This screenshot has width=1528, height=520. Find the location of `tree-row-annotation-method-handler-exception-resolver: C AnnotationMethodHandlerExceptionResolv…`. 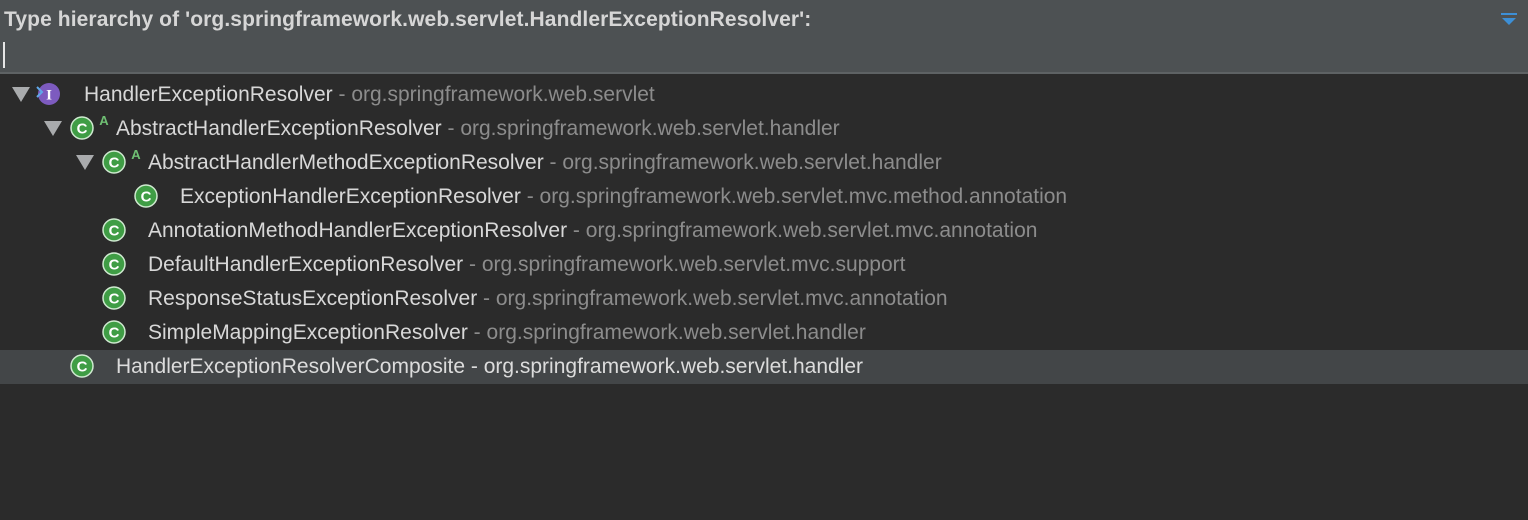

tree-row-annotation-method-handler-exception-resolver: C AnnotationMethodHandlerExceptionResolv… is located at coordinates (764, 231).